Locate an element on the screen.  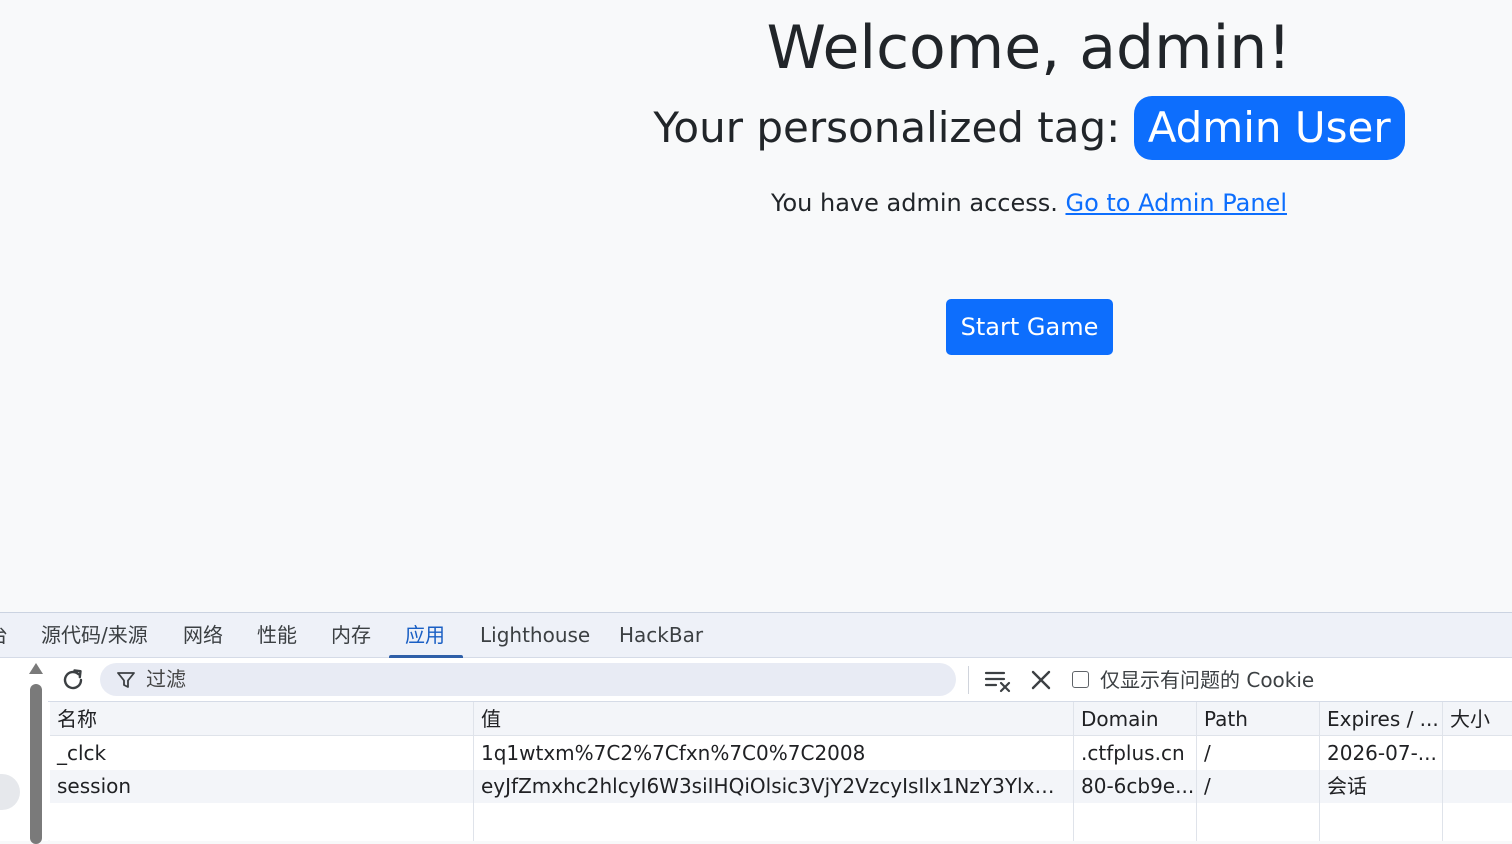
admin-access-line: You have admin access. Go to Admin Panel is located at coordinates (1029, 203).